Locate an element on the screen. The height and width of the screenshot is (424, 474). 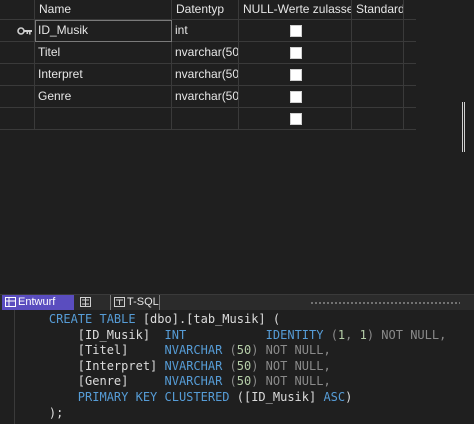
tab-tsql: T-SQL is located at coordinates (135, 303).